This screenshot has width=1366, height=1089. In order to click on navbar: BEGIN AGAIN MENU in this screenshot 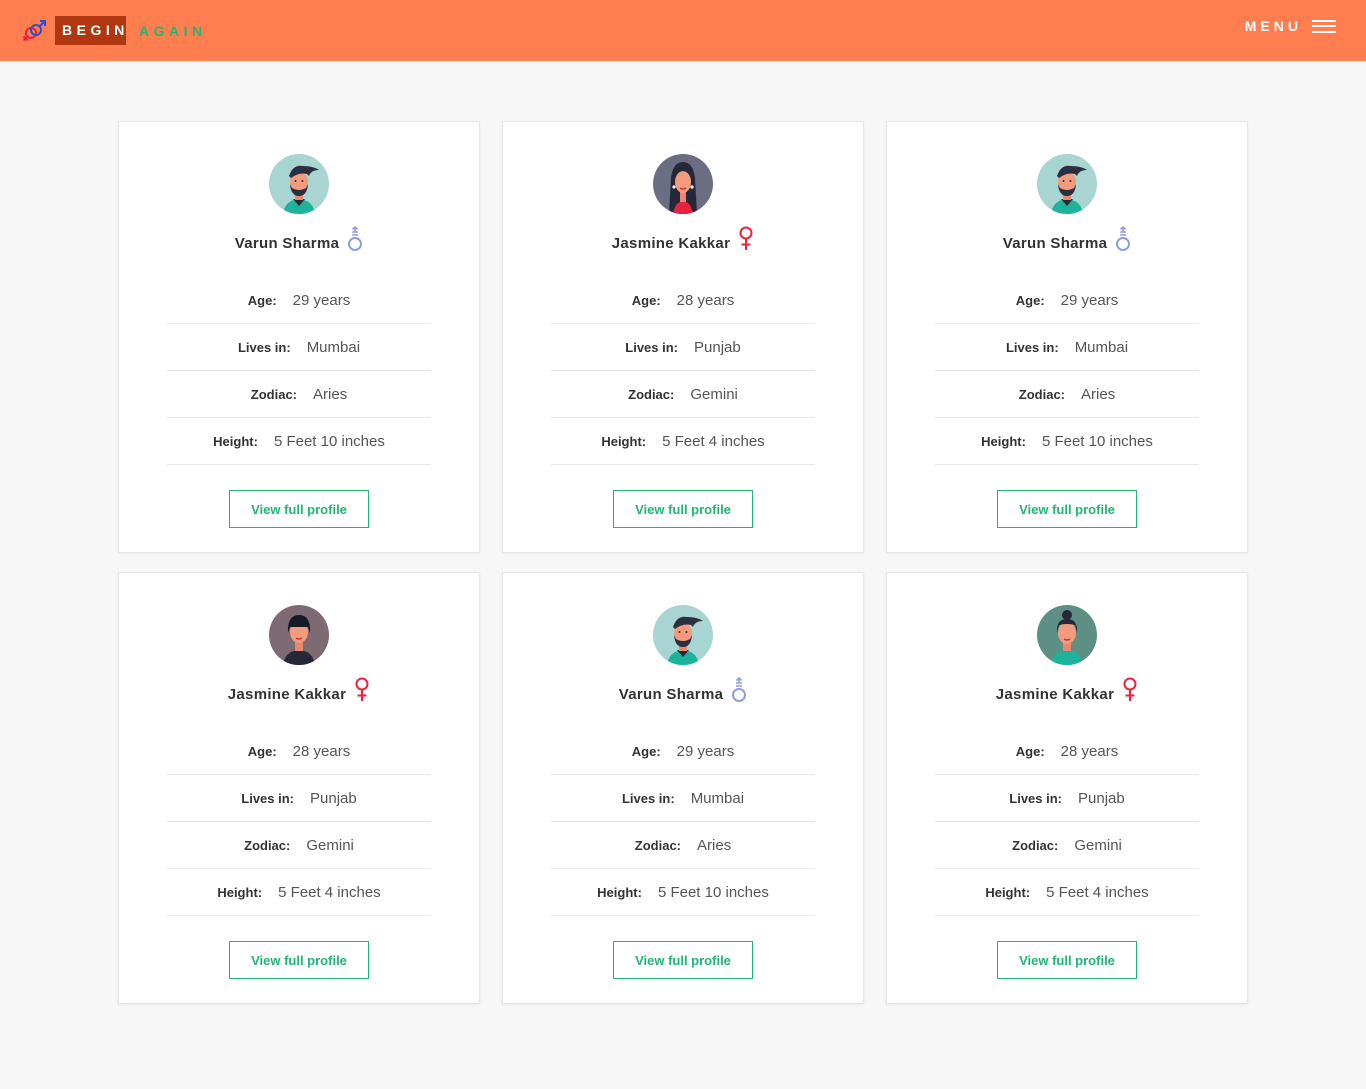, I will do `click(683, 30)`.